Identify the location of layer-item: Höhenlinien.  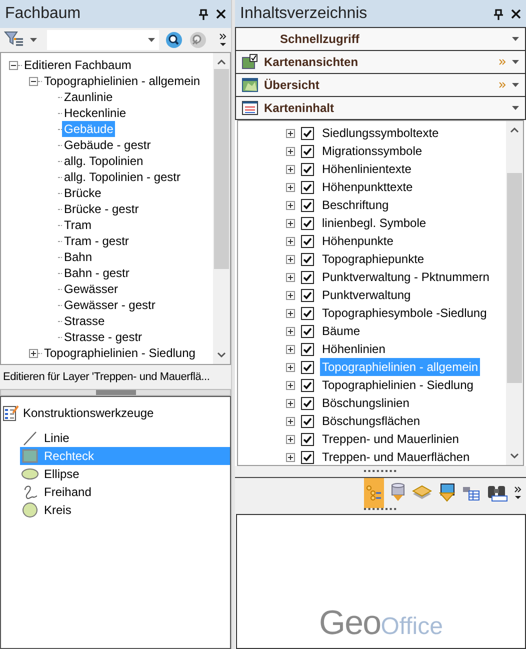
(354, 349).